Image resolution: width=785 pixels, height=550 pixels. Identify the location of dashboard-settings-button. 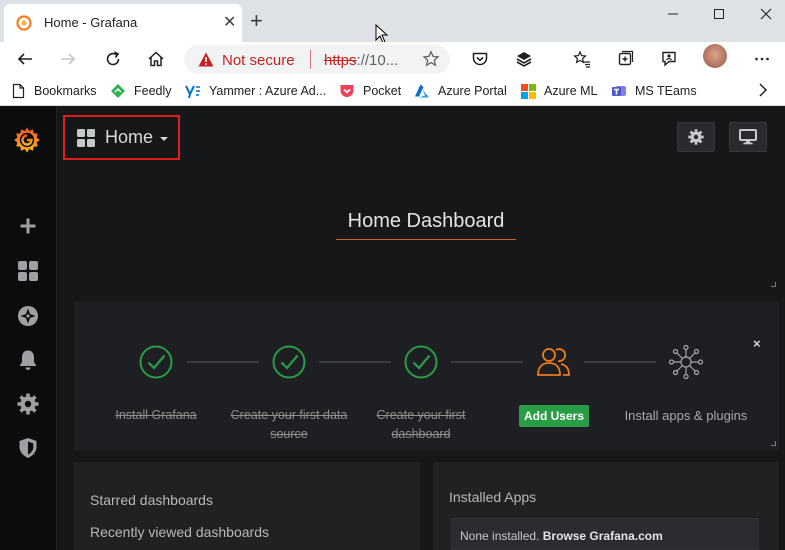
(696, 137).